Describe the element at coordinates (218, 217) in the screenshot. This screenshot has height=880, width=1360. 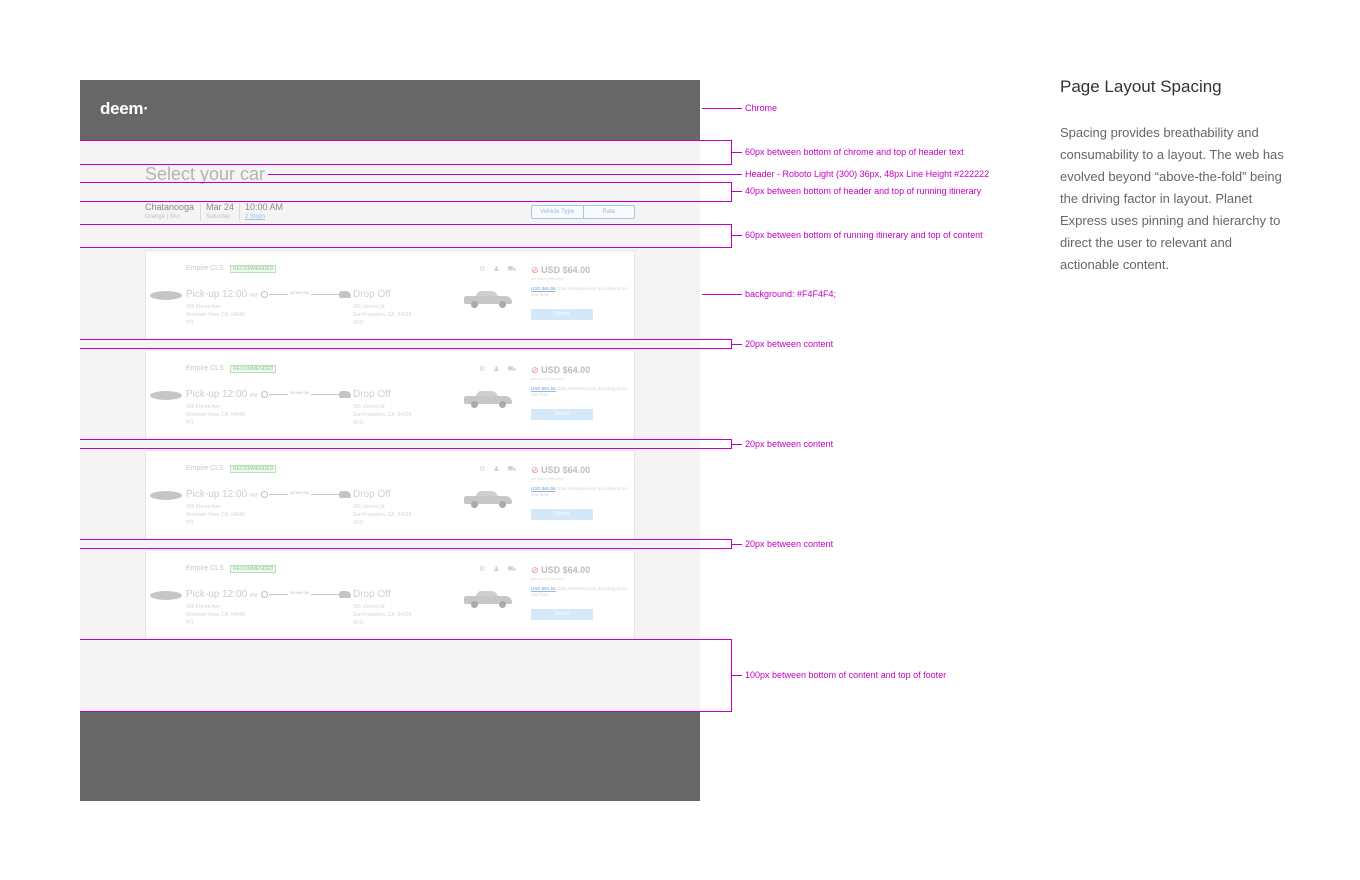
I see `itinerary-day: Saturday` at that location.